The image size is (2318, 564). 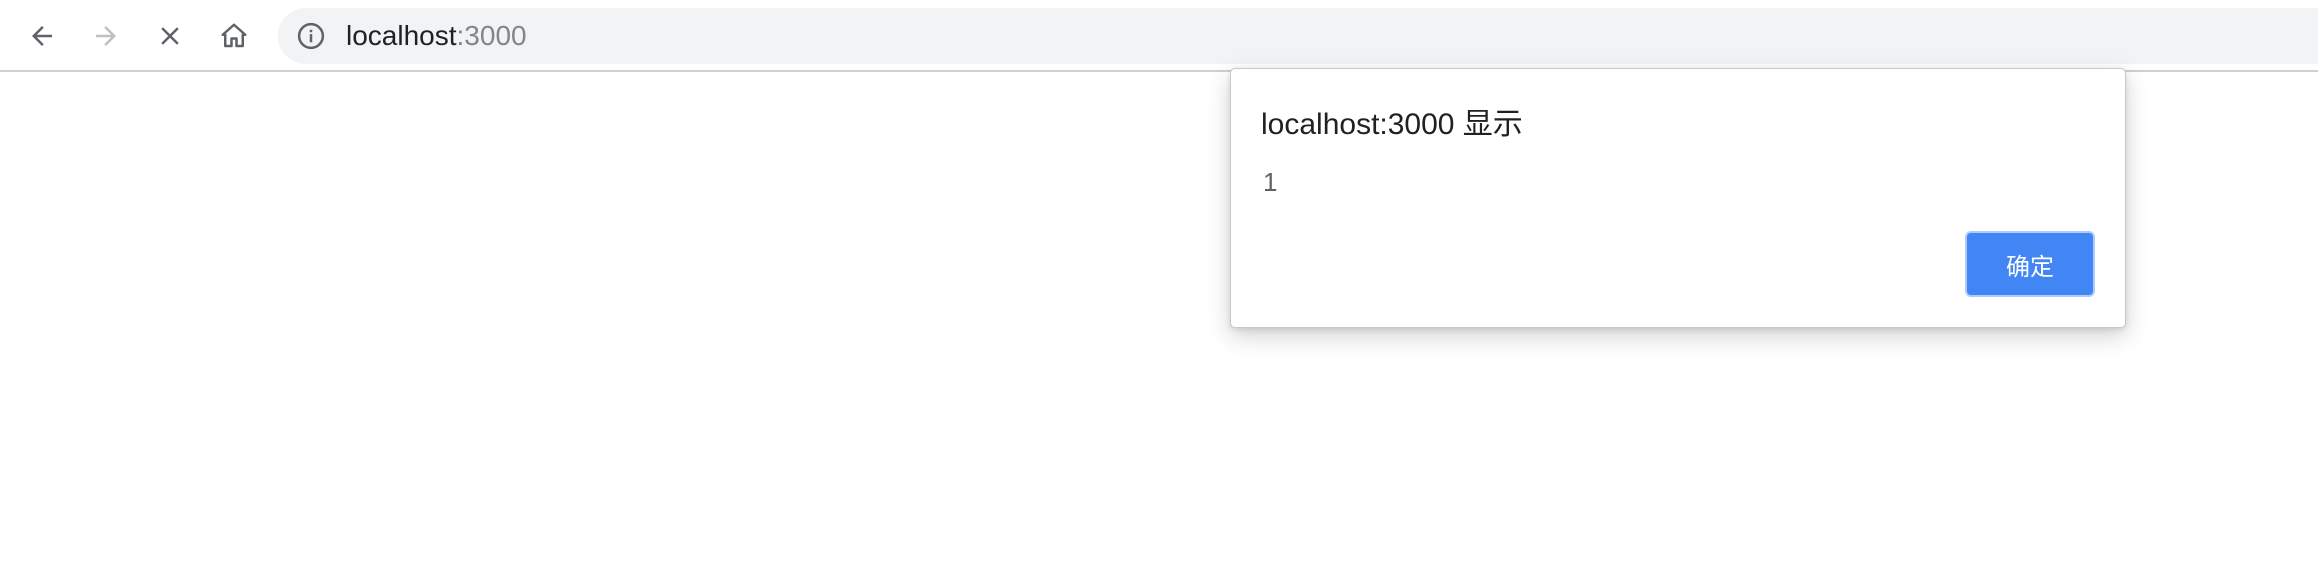 I want to click on home-icon, so click(x=234, y=35).